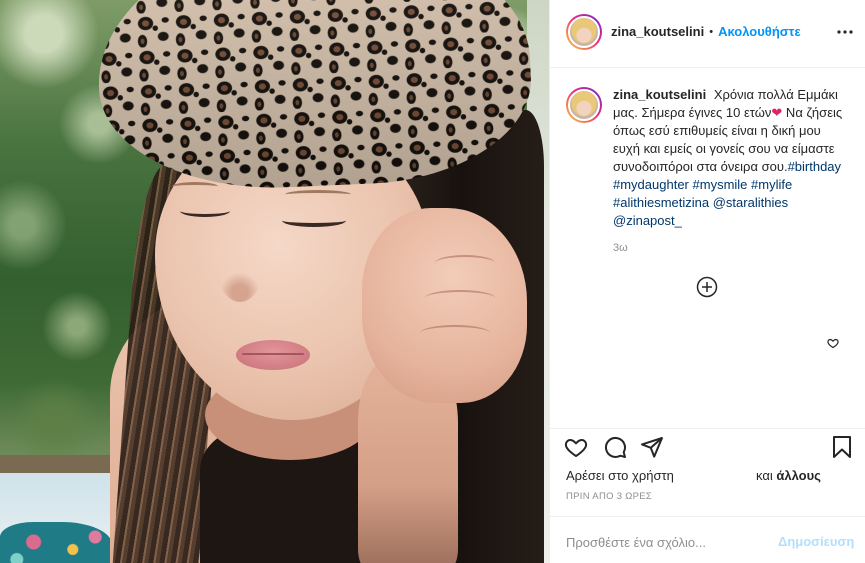  I want to click on more-options-icon, so click(845, 32).